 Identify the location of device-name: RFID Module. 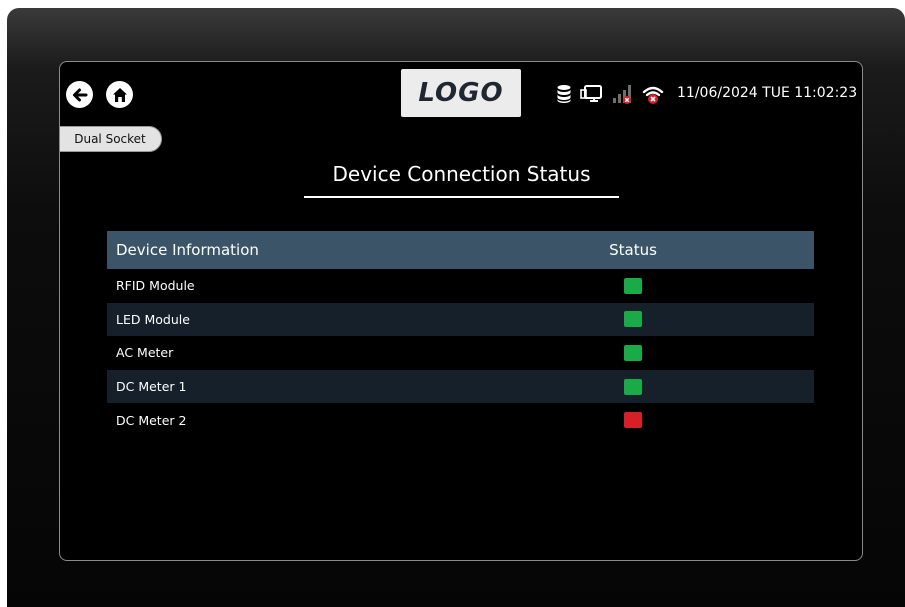
(155, 286).